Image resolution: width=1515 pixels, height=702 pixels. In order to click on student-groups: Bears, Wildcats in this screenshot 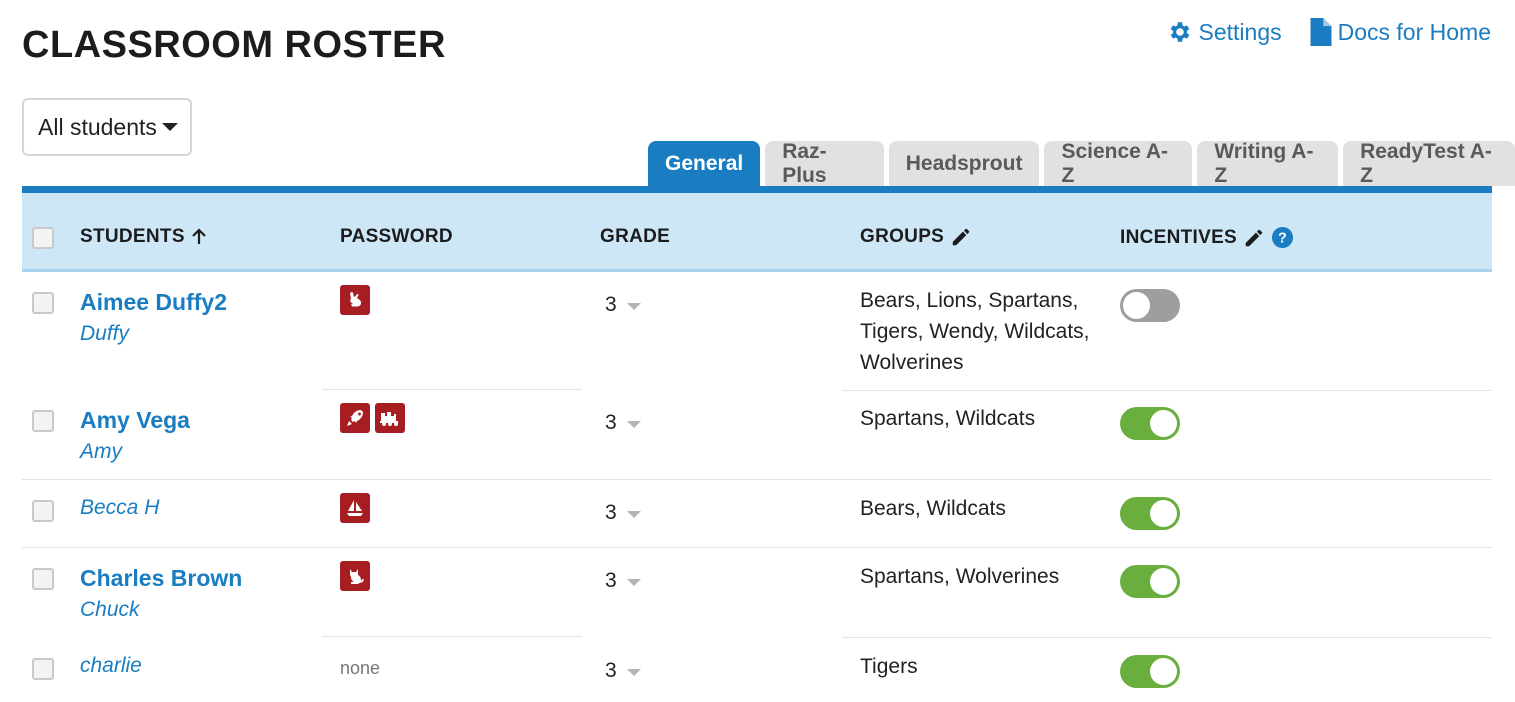, I will do `click(933, 508)`.